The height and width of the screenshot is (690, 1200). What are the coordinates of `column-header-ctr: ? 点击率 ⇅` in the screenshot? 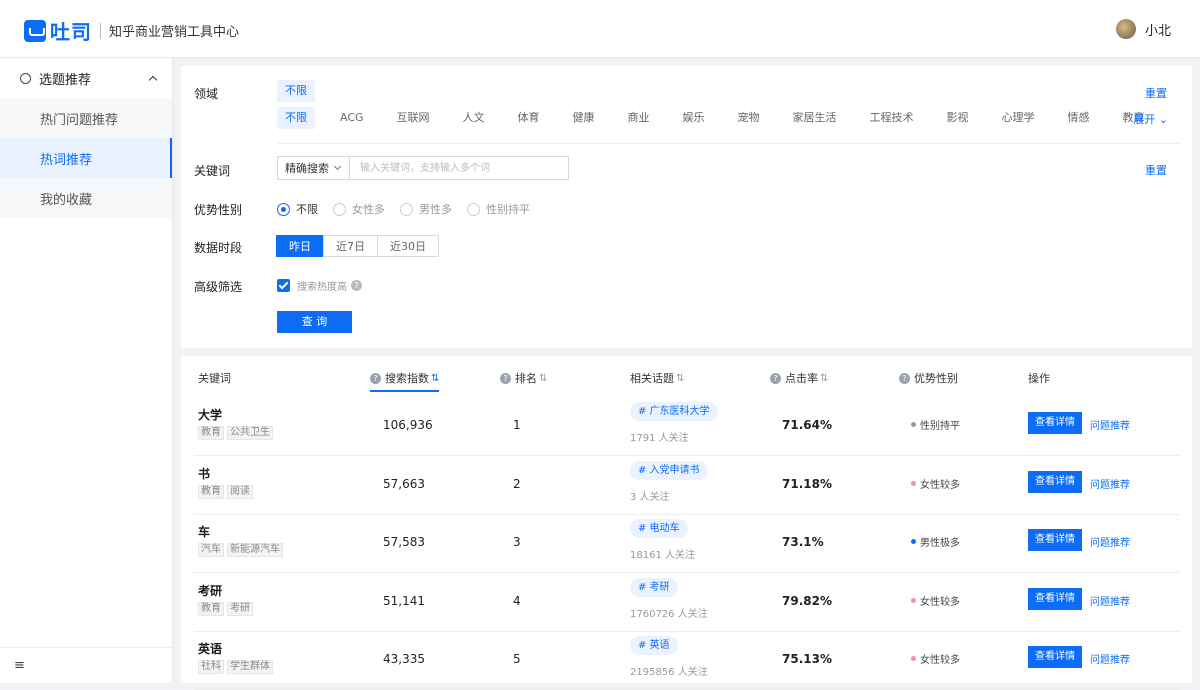 It's located at (799, 378).